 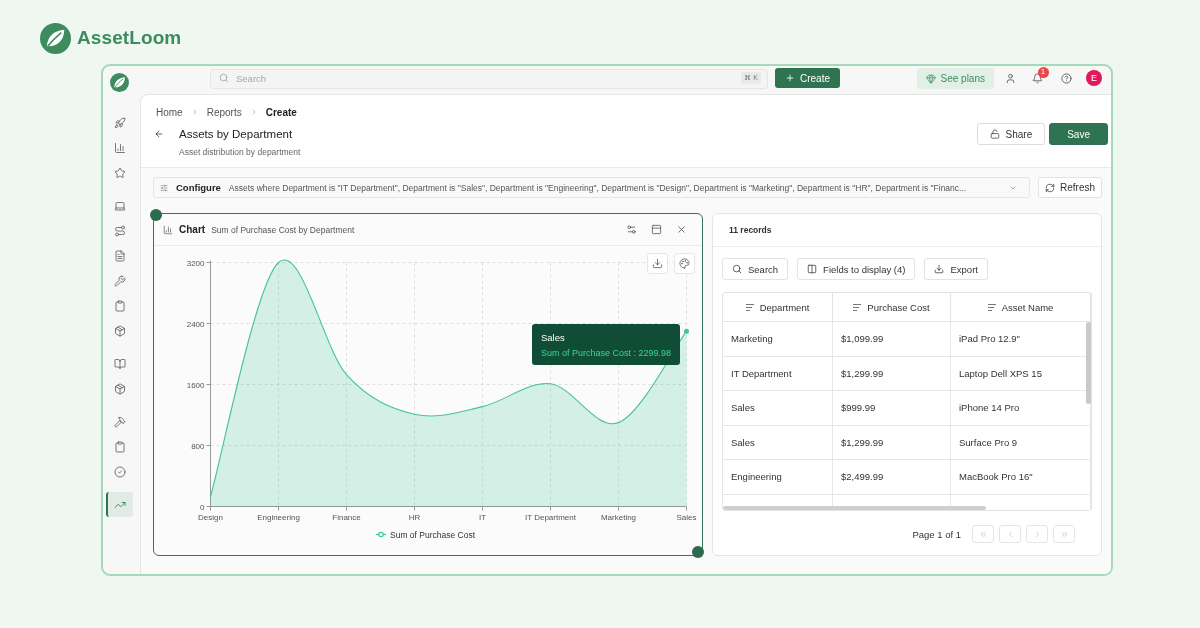 What do you see at coordinates (119, 82) in the screenshot?
I see `app-logo-icon` at bounding box center [119, 82].